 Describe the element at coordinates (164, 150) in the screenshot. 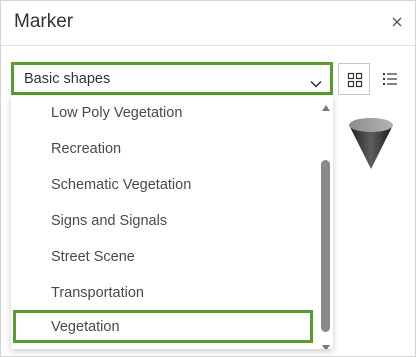

I see `list-item: Recreation` at that location.